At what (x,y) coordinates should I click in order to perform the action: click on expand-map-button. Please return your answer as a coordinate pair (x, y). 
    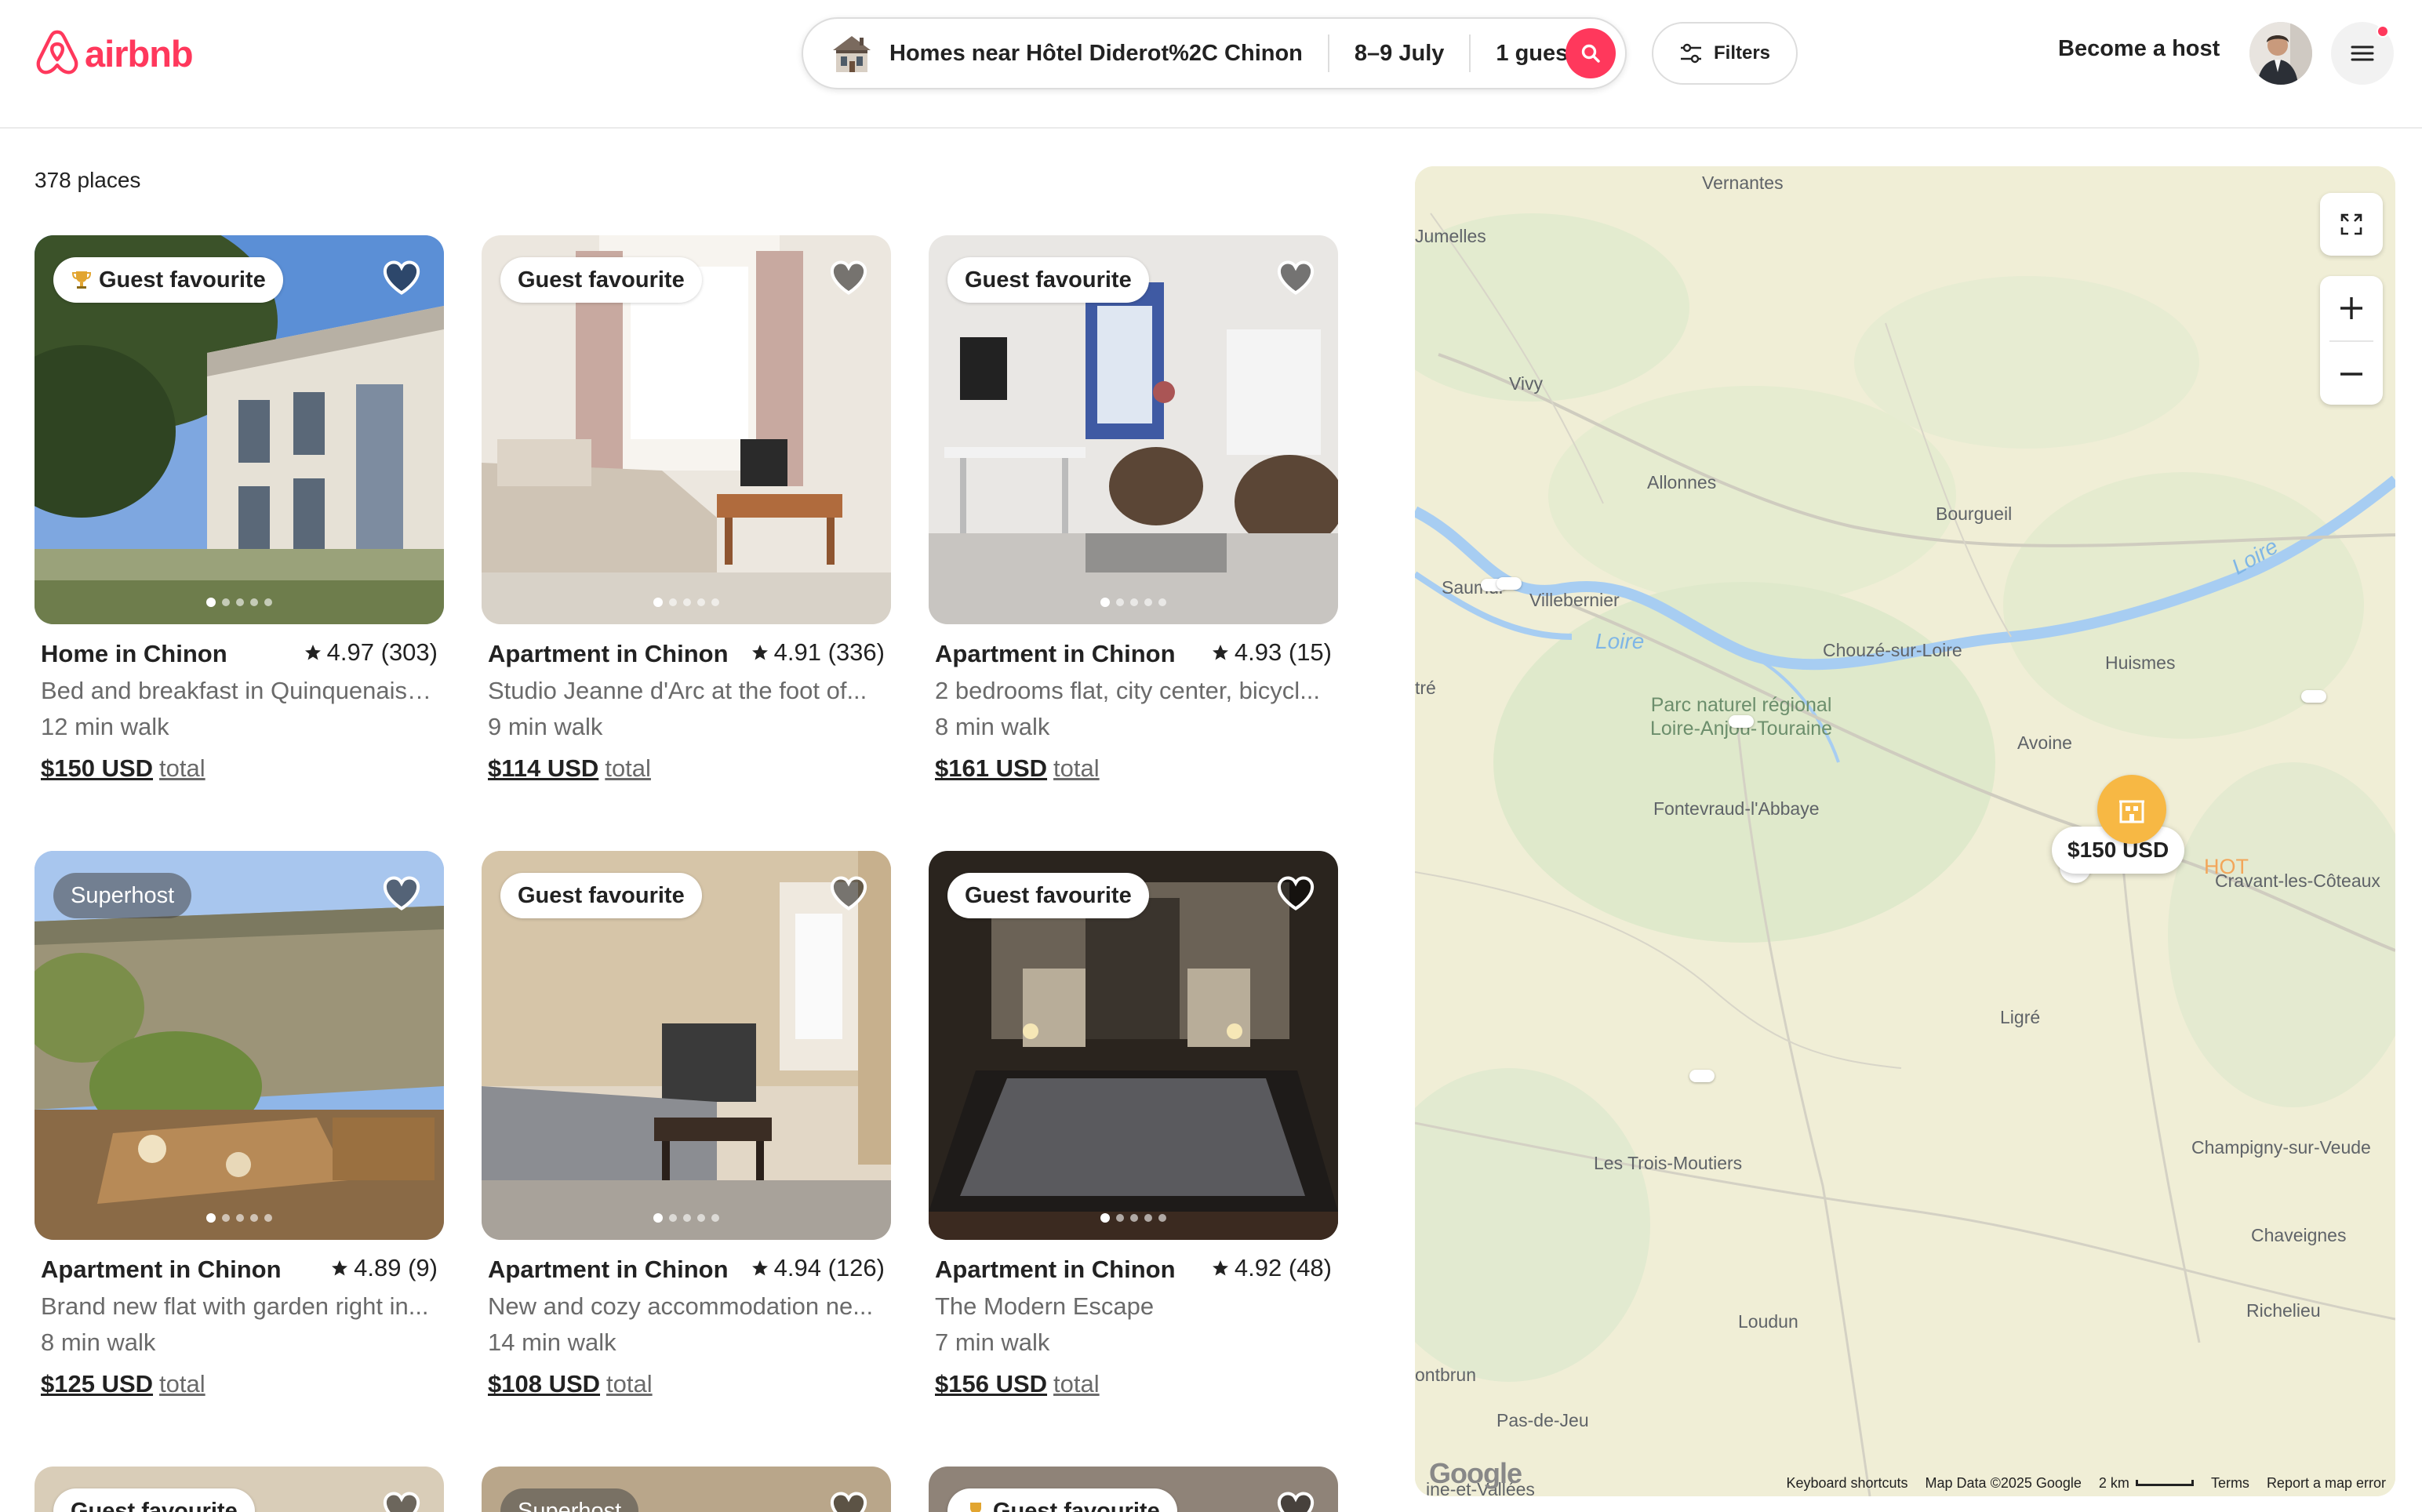
    Looking at the image, I should click on (2351, 224).